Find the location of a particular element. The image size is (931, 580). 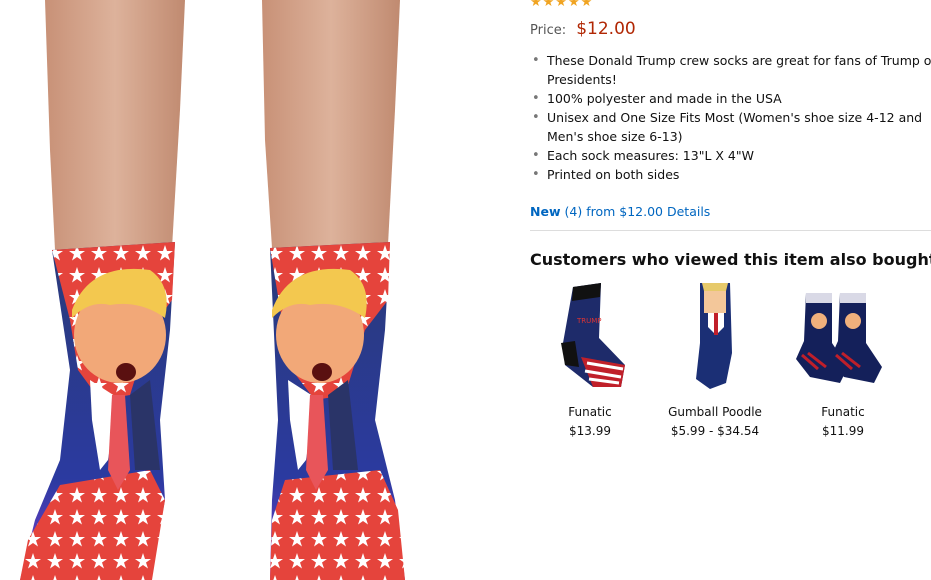

offers-details-link: Details is located at coordinates (688, 211).